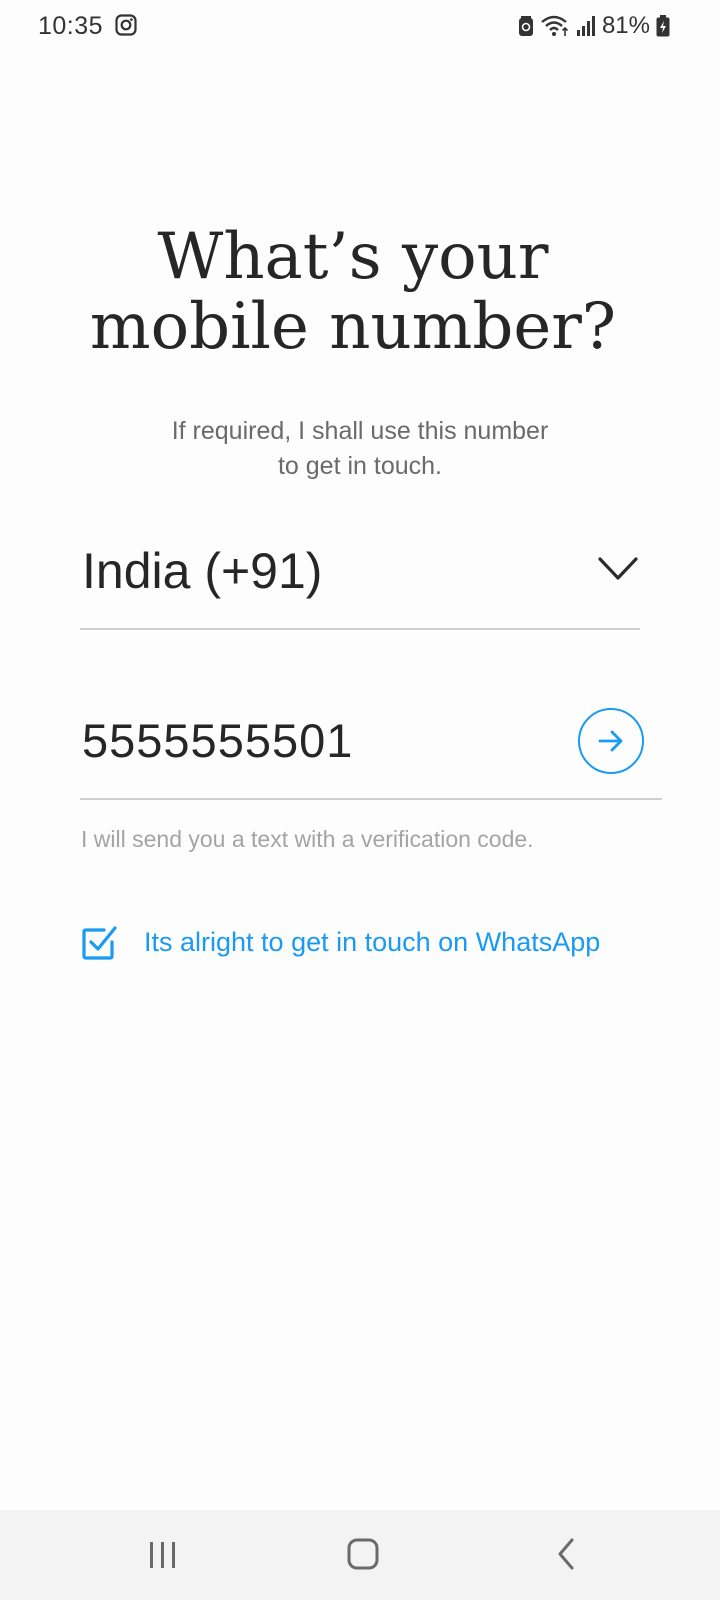  I want to click on phone-number-input, so click(312, 740).